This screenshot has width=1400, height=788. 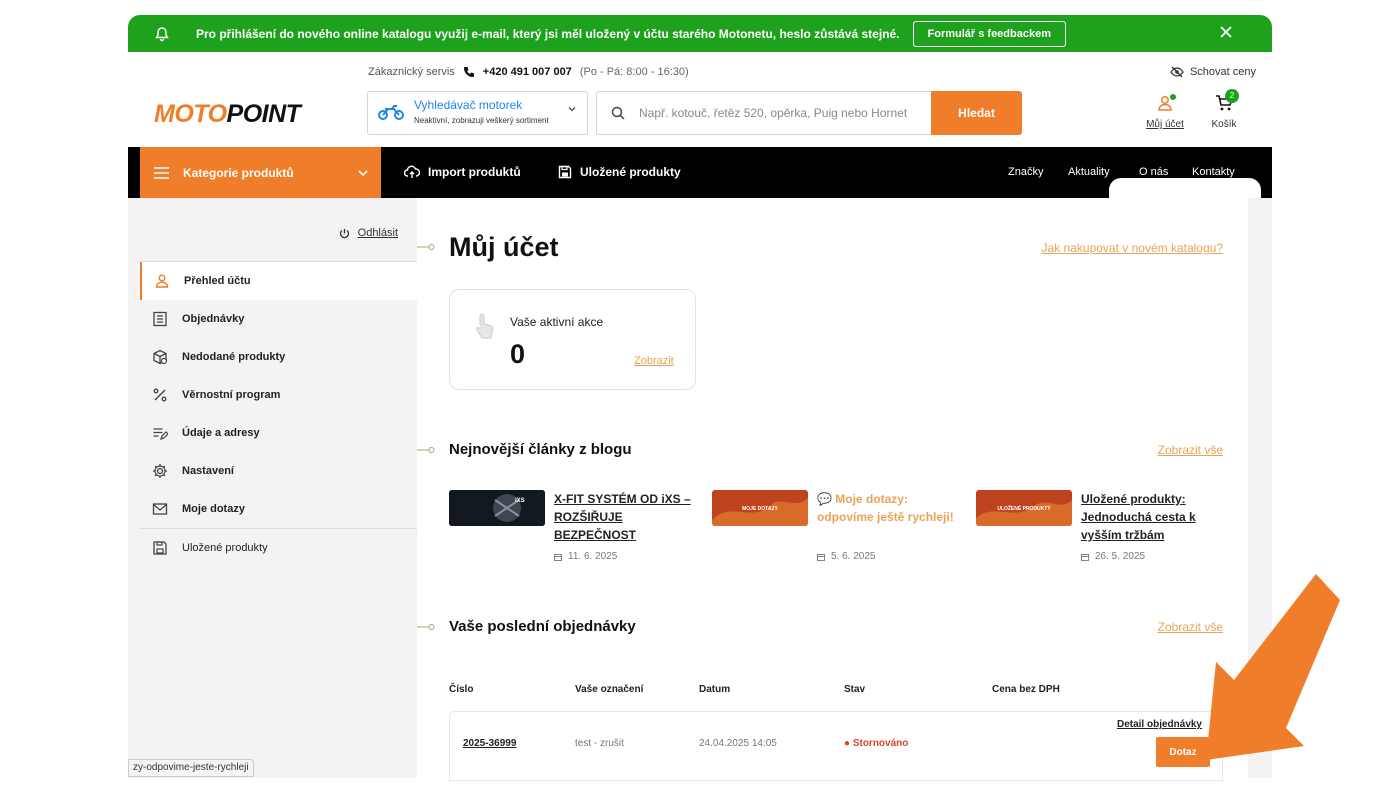 I want to click on bike-finder-title: Vyhledávač motorek, so click(x=468, y=105).